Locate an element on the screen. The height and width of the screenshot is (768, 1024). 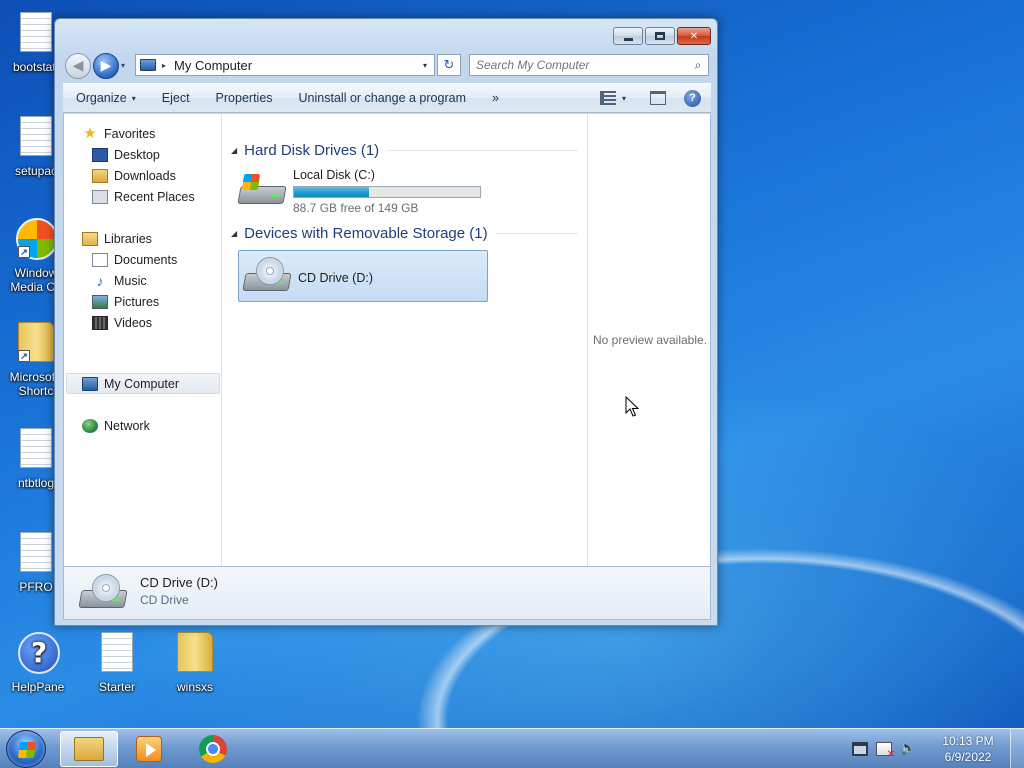
caption-buttons: ✕ is located at coordinates (662, 36).